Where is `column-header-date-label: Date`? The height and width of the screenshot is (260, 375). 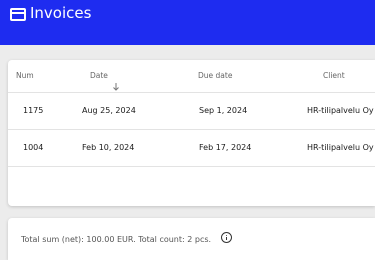
column-header-date-label: Date is located at coordinates (99, 75).